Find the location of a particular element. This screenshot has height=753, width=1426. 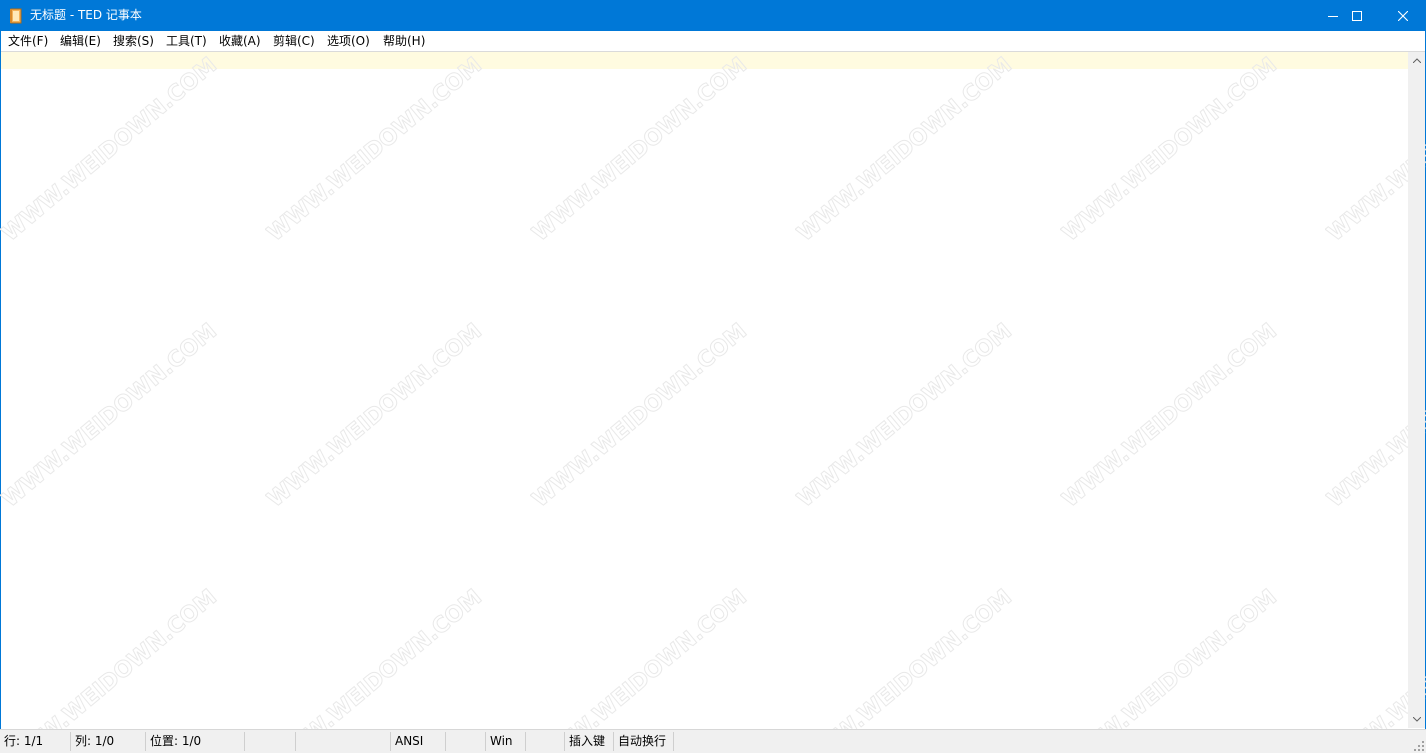

close-icon is located at coordinates (1403, 15).